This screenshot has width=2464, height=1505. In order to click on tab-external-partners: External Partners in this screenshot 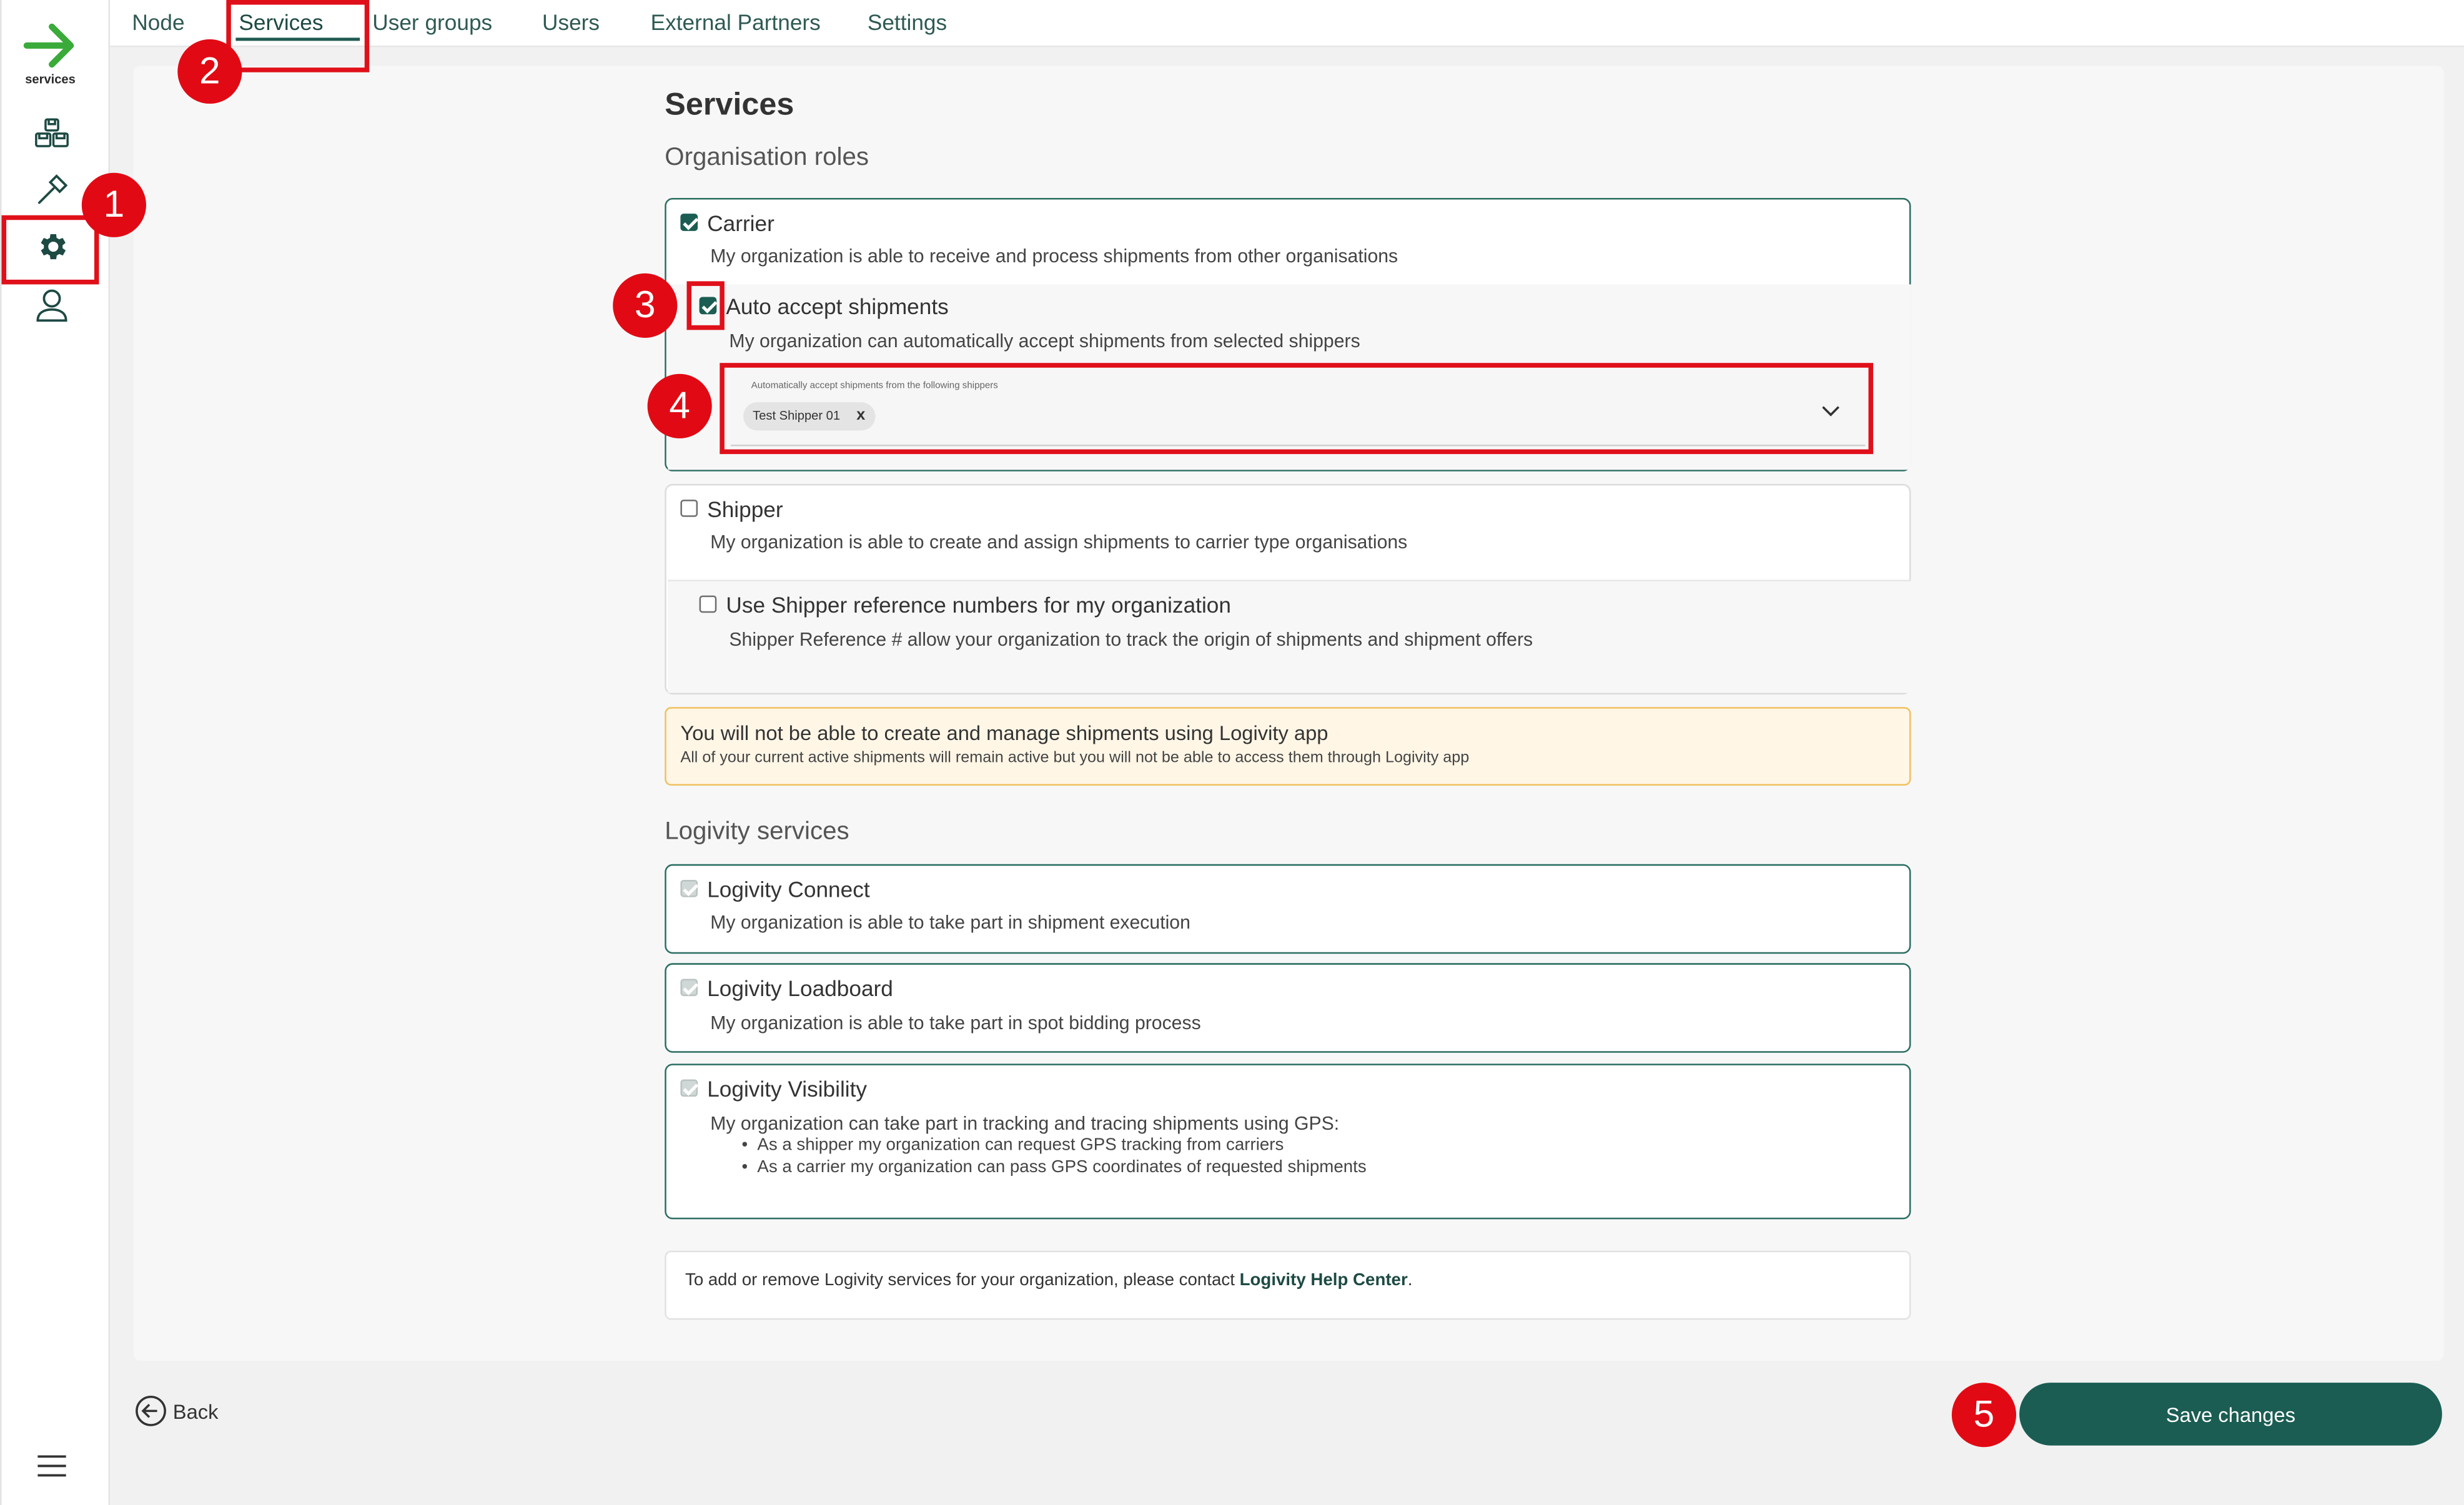, I will do `click(736, 21)`.